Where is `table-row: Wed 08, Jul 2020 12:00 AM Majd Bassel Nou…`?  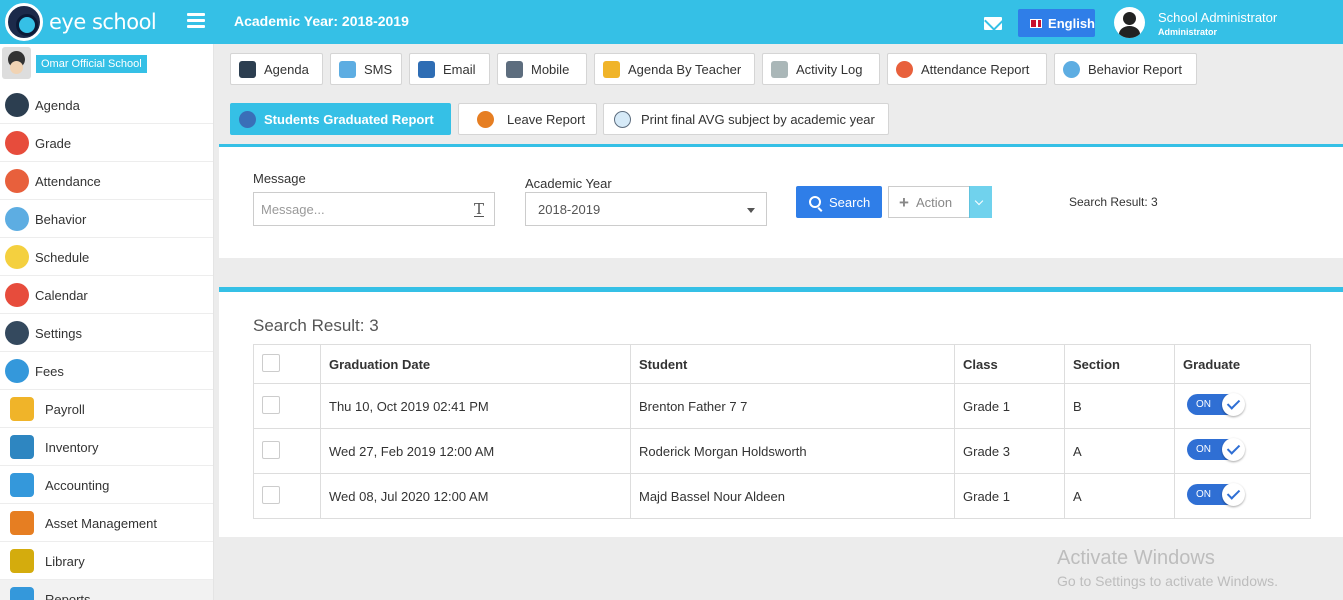 table-row: Wed 08, Jul 2020 12:00 AM Majd Bassel Nou… is located at coordinates (782, 496).